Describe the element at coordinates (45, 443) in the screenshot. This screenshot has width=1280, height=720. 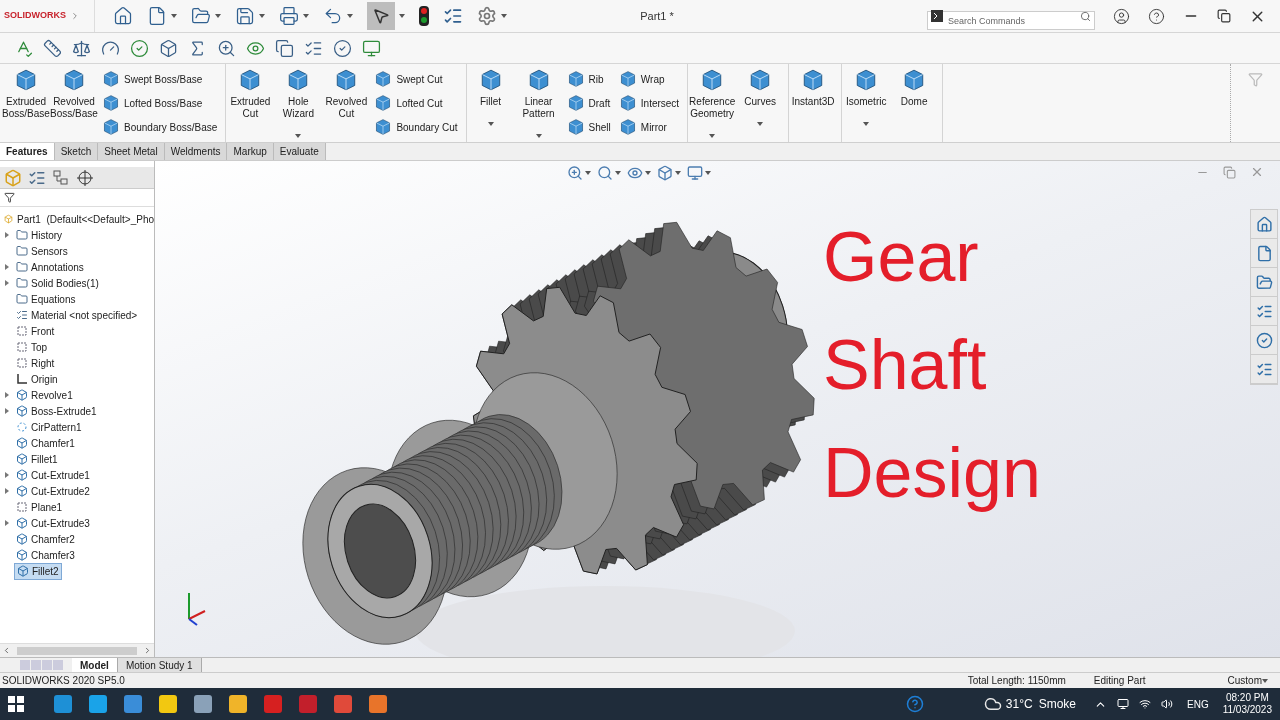
I see `tree-item: Chamfer1` at that location.